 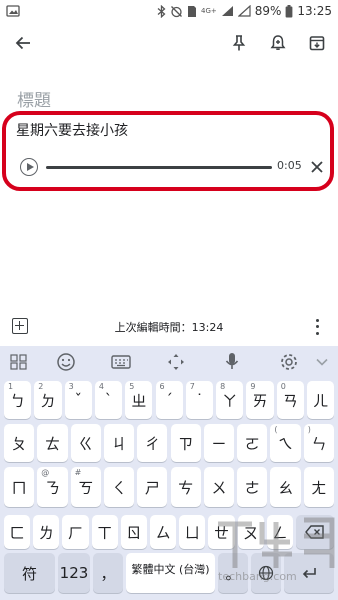 I want to click on key-row3-10: ㄤ, so click(x=318, y=487).